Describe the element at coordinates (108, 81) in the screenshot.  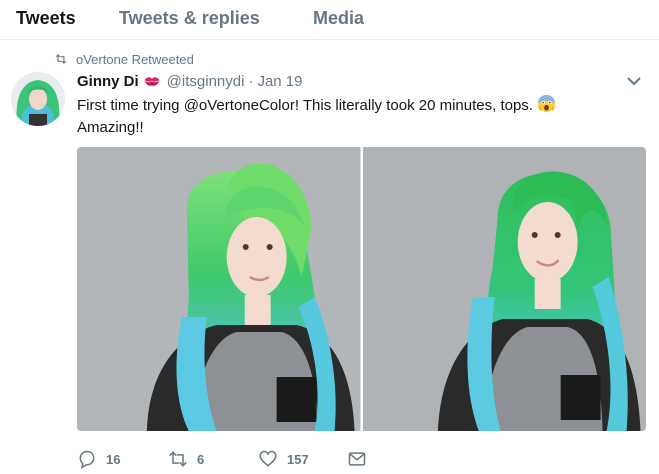
I see `display-name: Ginny Di` at that location.